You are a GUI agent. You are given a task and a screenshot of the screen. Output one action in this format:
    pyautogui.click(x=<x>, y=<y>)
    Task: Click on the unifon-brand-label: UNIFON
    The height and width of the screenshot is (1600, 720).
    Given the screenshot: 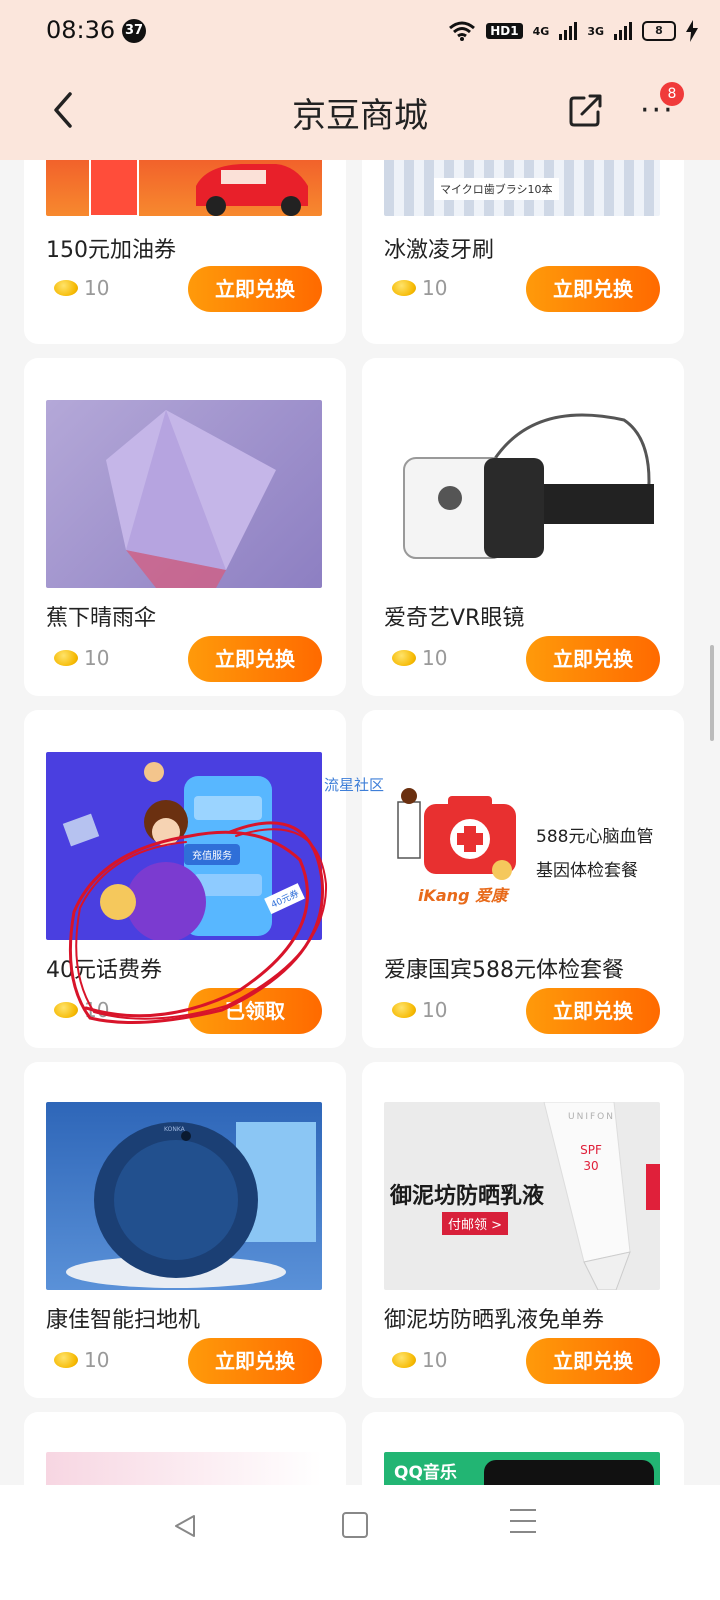 What is the action you would take?
    pyautogui.click(x=591, y=1117)
    